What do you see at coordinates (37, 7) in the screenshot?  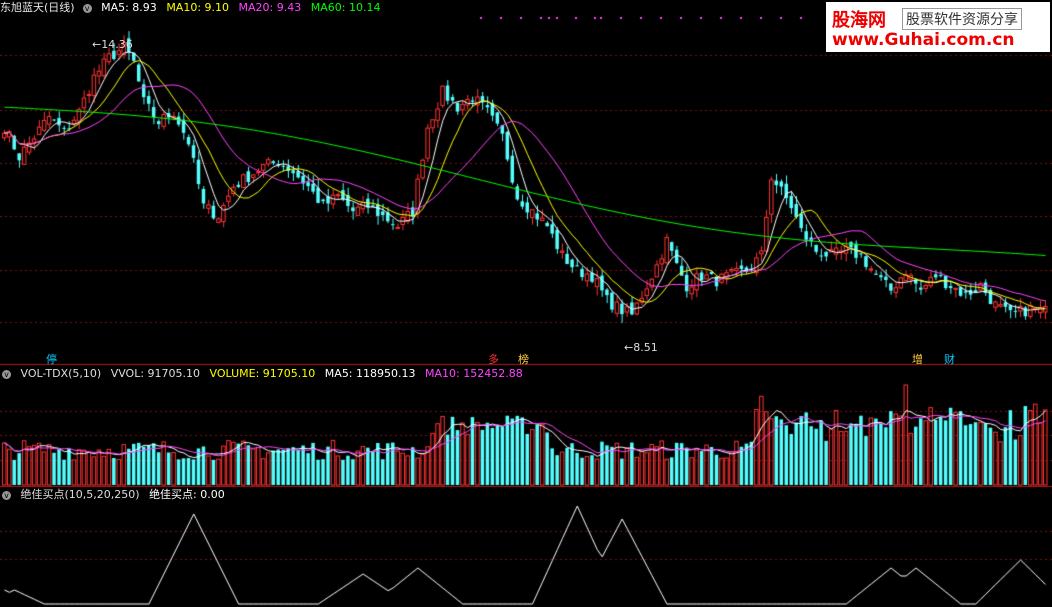 I see `stock-title: 东旭蓝天(日线)` at bounding box center [37, 7].